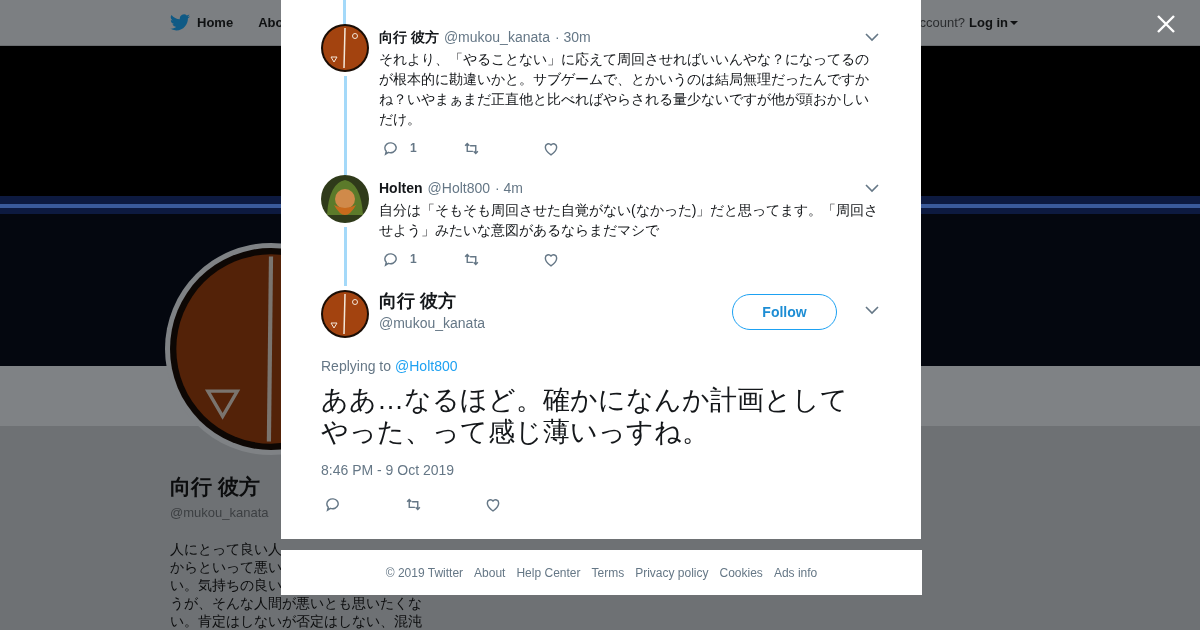 This screenshot has width=1200, height=630. Describe the element at coordinates (459, 188) in the screenshot. I see `author-handle: @Holt800` at that location.